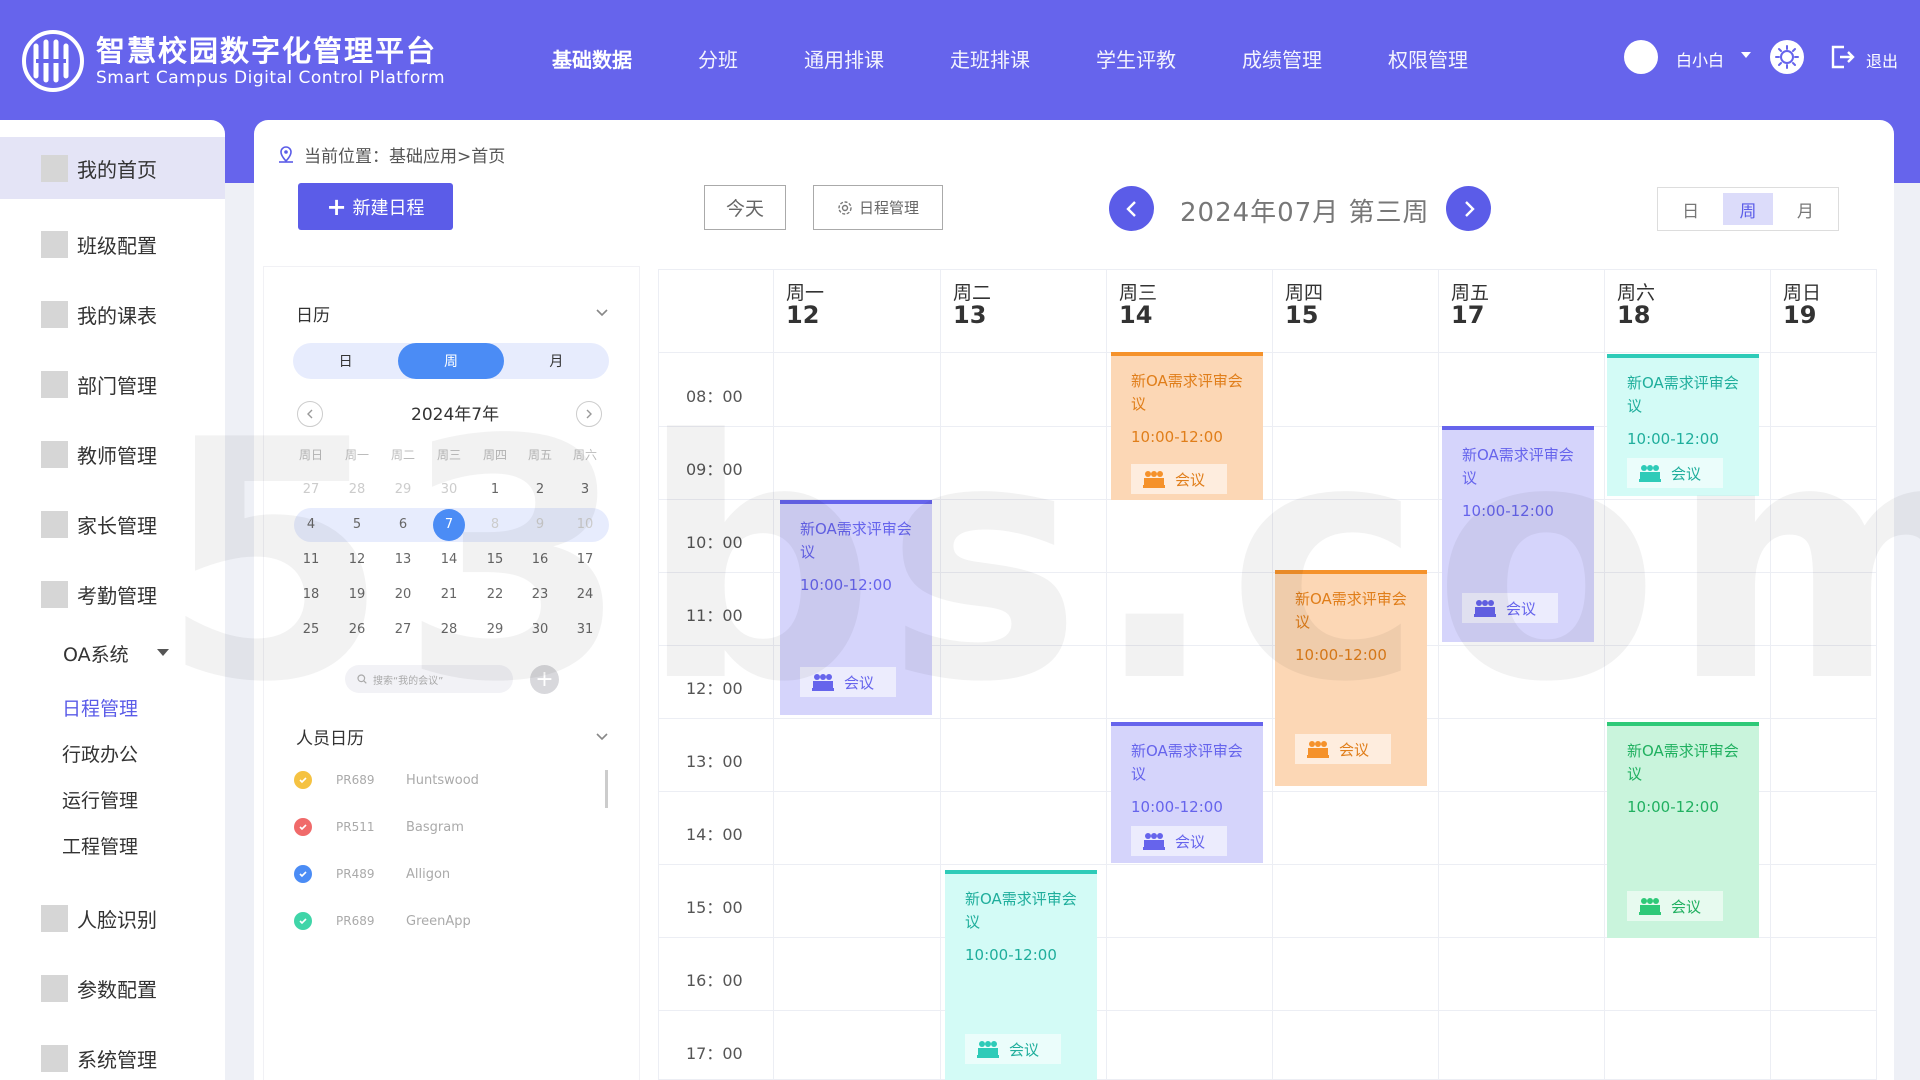  What do you see at coordinates (403, 560) in the screenshot?
I see `mini-day: 13` at bounding box center [403, 560].